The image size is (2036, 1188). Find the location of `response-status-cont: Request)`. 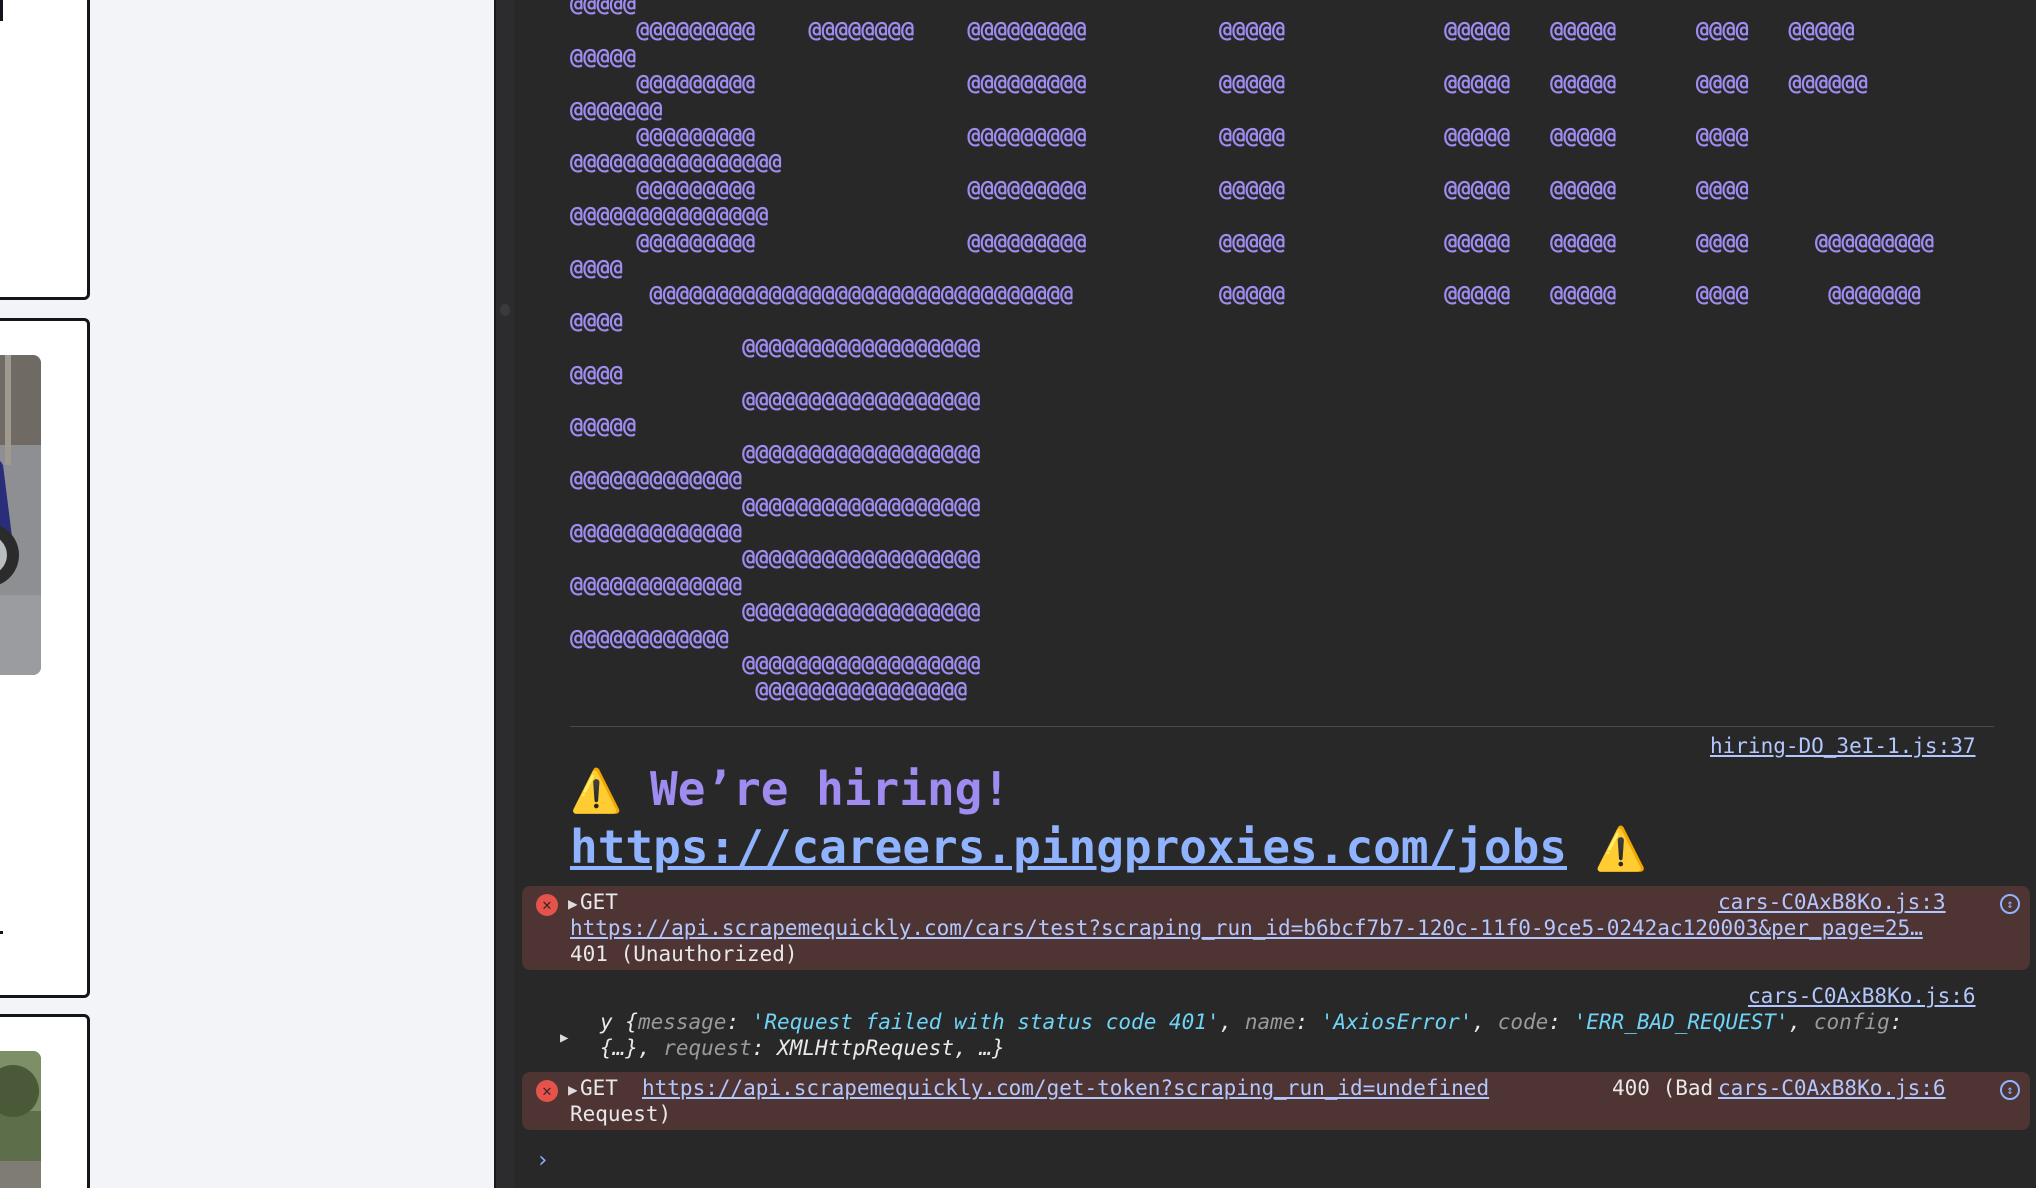

response-status-cont: Request) is located at coordinates (621, 1114).